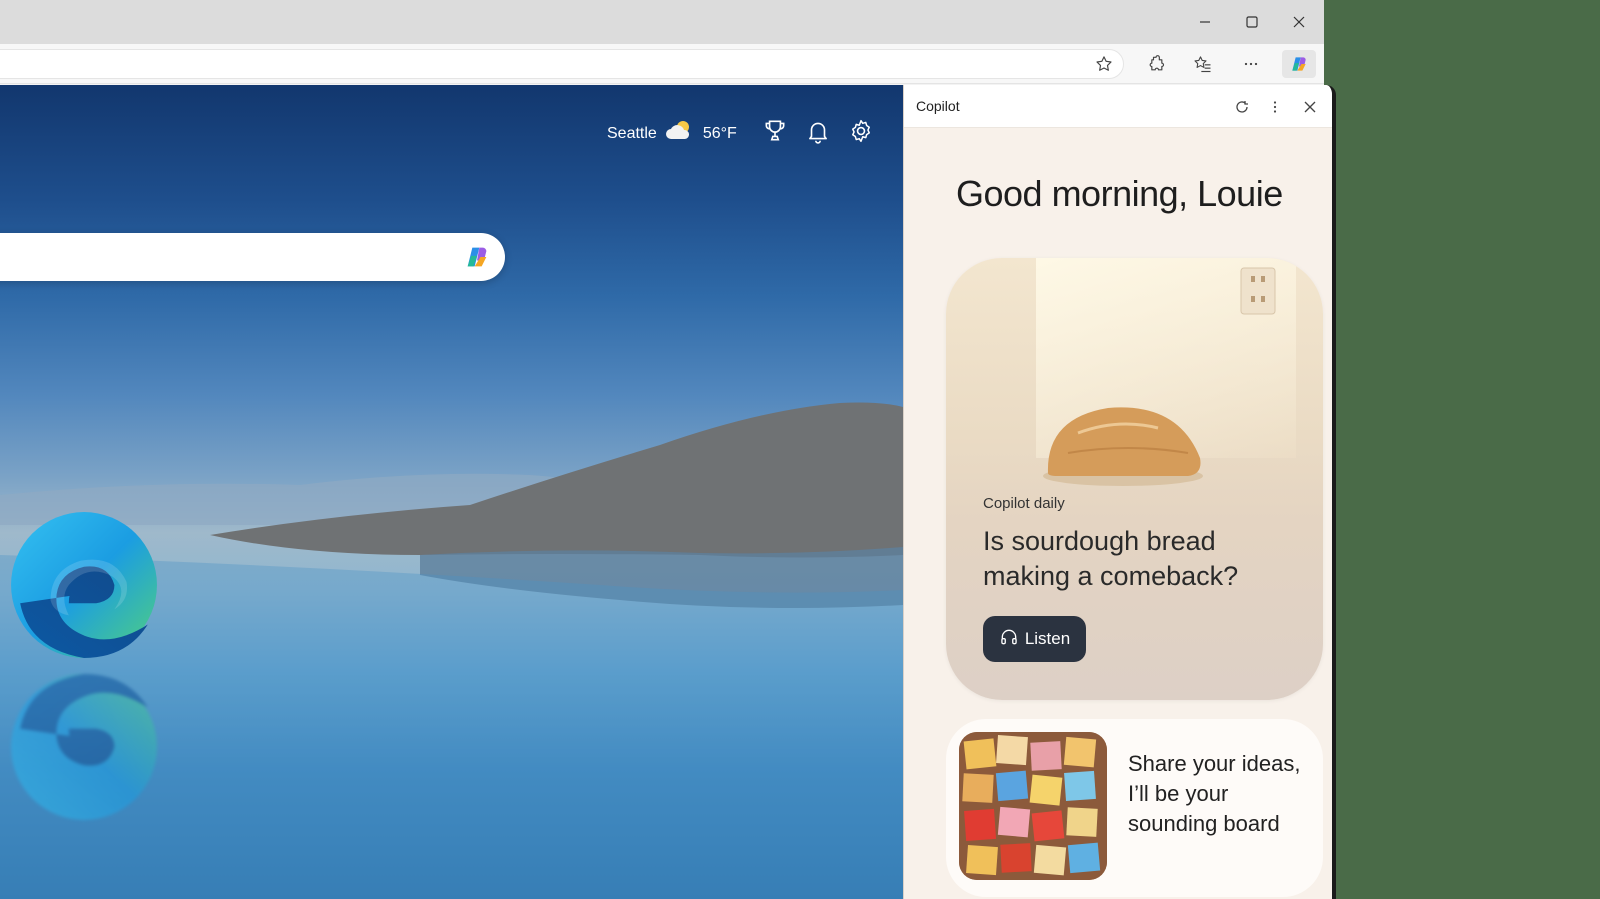  Describe the element at coordinates (1009, 639) in the screenshot. I see `headphones-icon` at that location.